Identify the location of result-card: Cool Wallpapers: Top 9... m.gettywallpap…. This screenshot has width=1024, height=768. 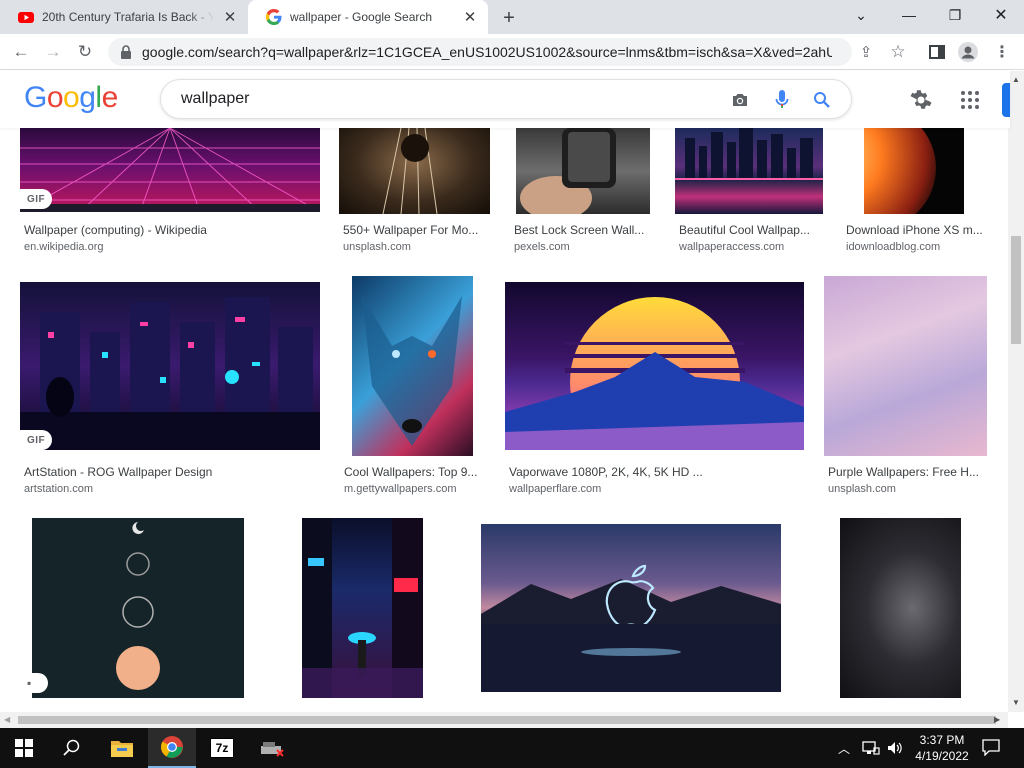
(413, 386).